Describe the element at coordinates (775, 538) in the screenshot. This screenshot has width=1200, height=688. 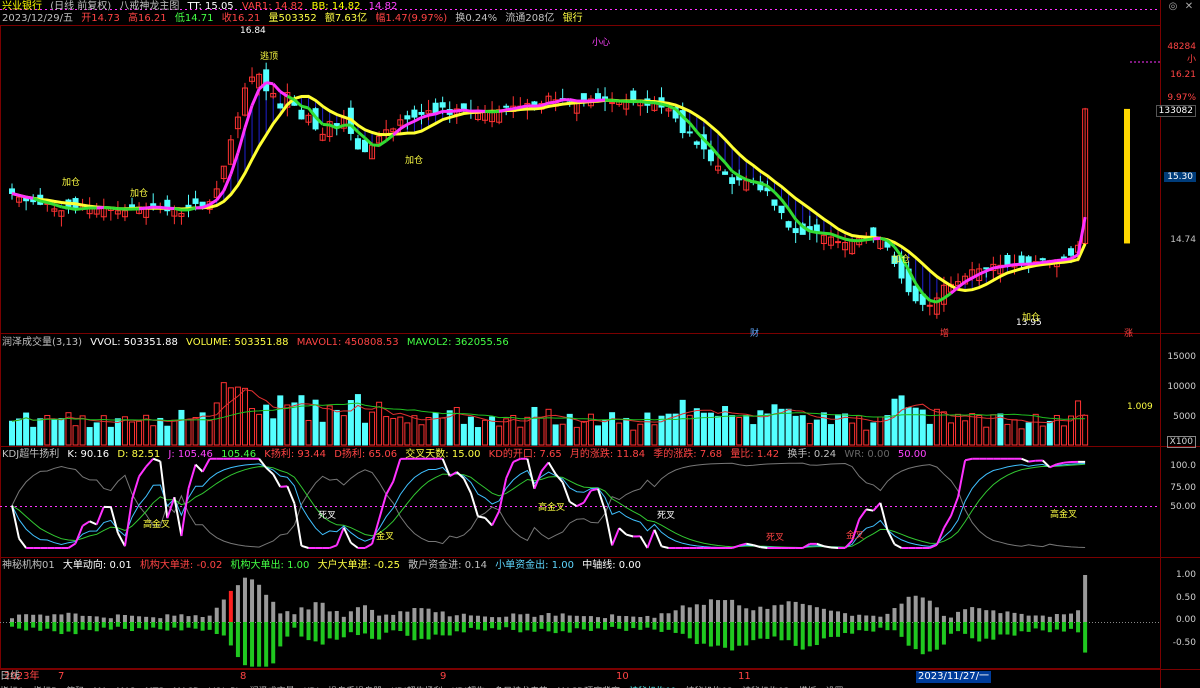
I see `kdj-signal-6: 死叉` at that location.